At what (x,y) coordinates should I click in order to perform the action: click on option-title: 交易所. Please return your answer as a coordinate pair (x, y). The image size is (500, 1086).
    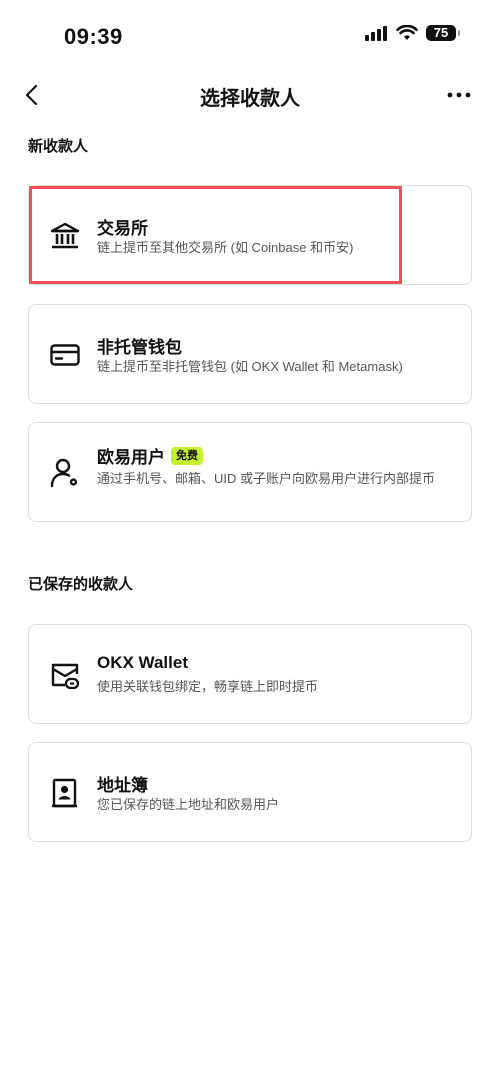
    Looking at the image, I should click on (122, 226).